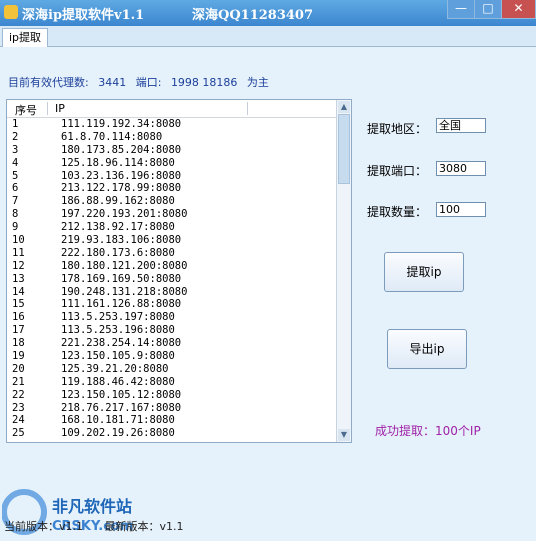 This screenshot has height=541, width=536. I want to click on row-ip: 123.150.105.9:8080, so click(118, 356).